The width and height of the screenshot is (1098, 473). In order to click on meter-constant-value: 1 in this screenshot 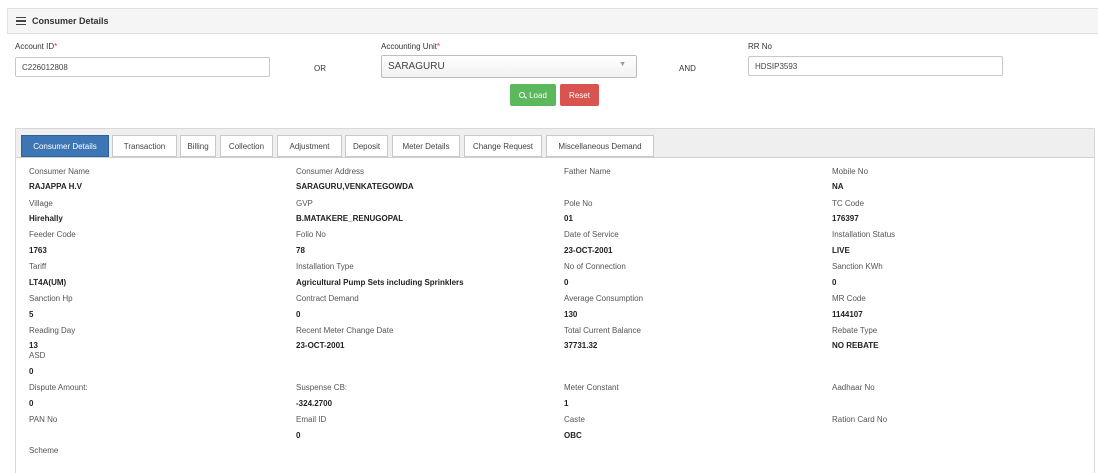, I will do `click(566, 403)`.